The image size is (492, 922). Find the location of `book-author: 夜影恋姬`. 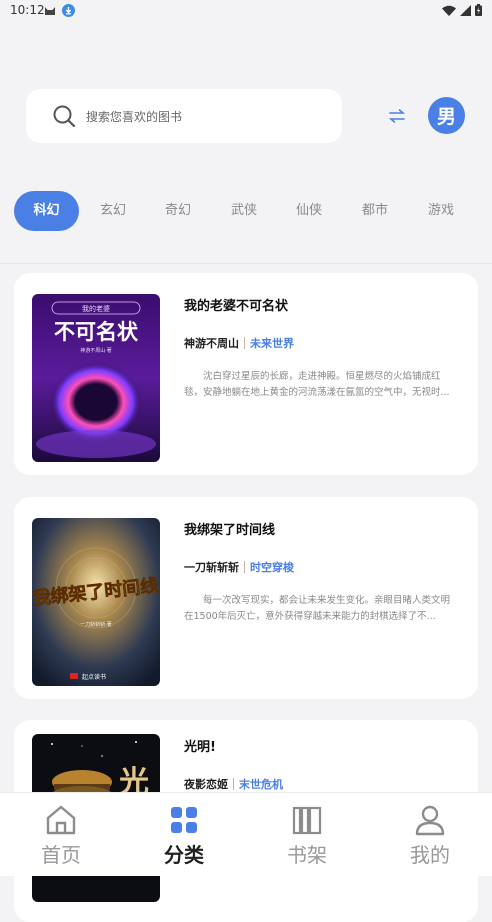

book-author: 夜影恋姬 is located at coordinates (206, 784).